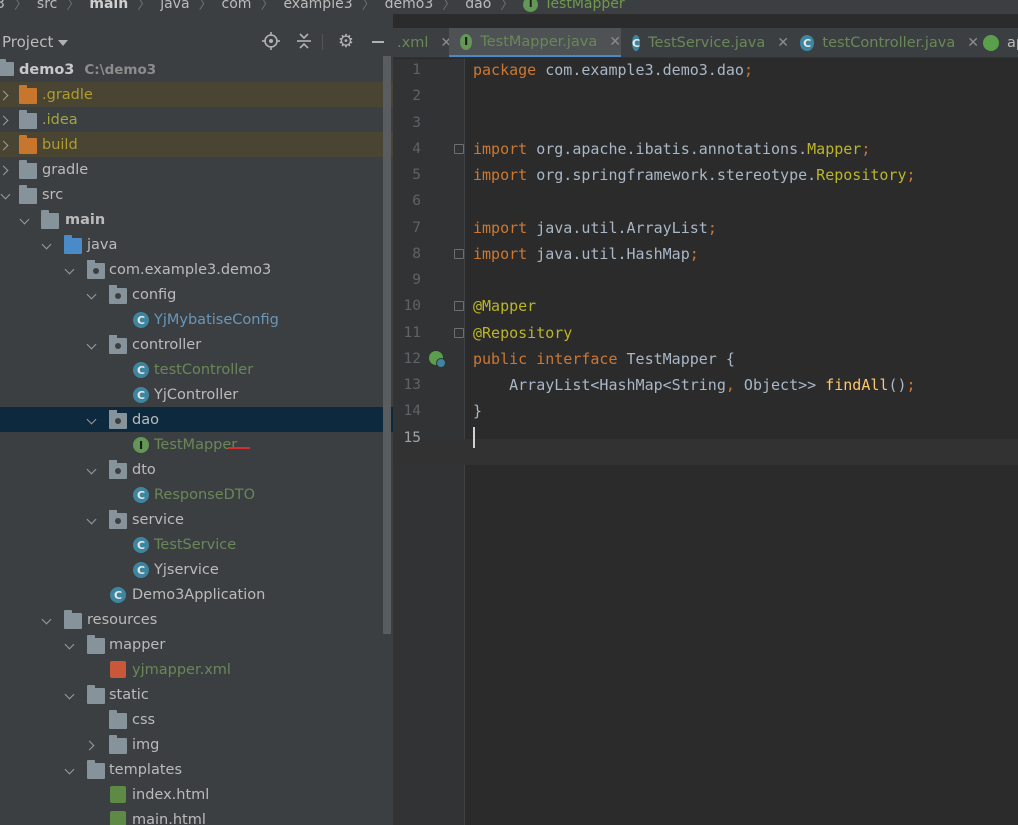  I want to click on tree-row-package-root: com.example3.demo3, so click(196, 269).